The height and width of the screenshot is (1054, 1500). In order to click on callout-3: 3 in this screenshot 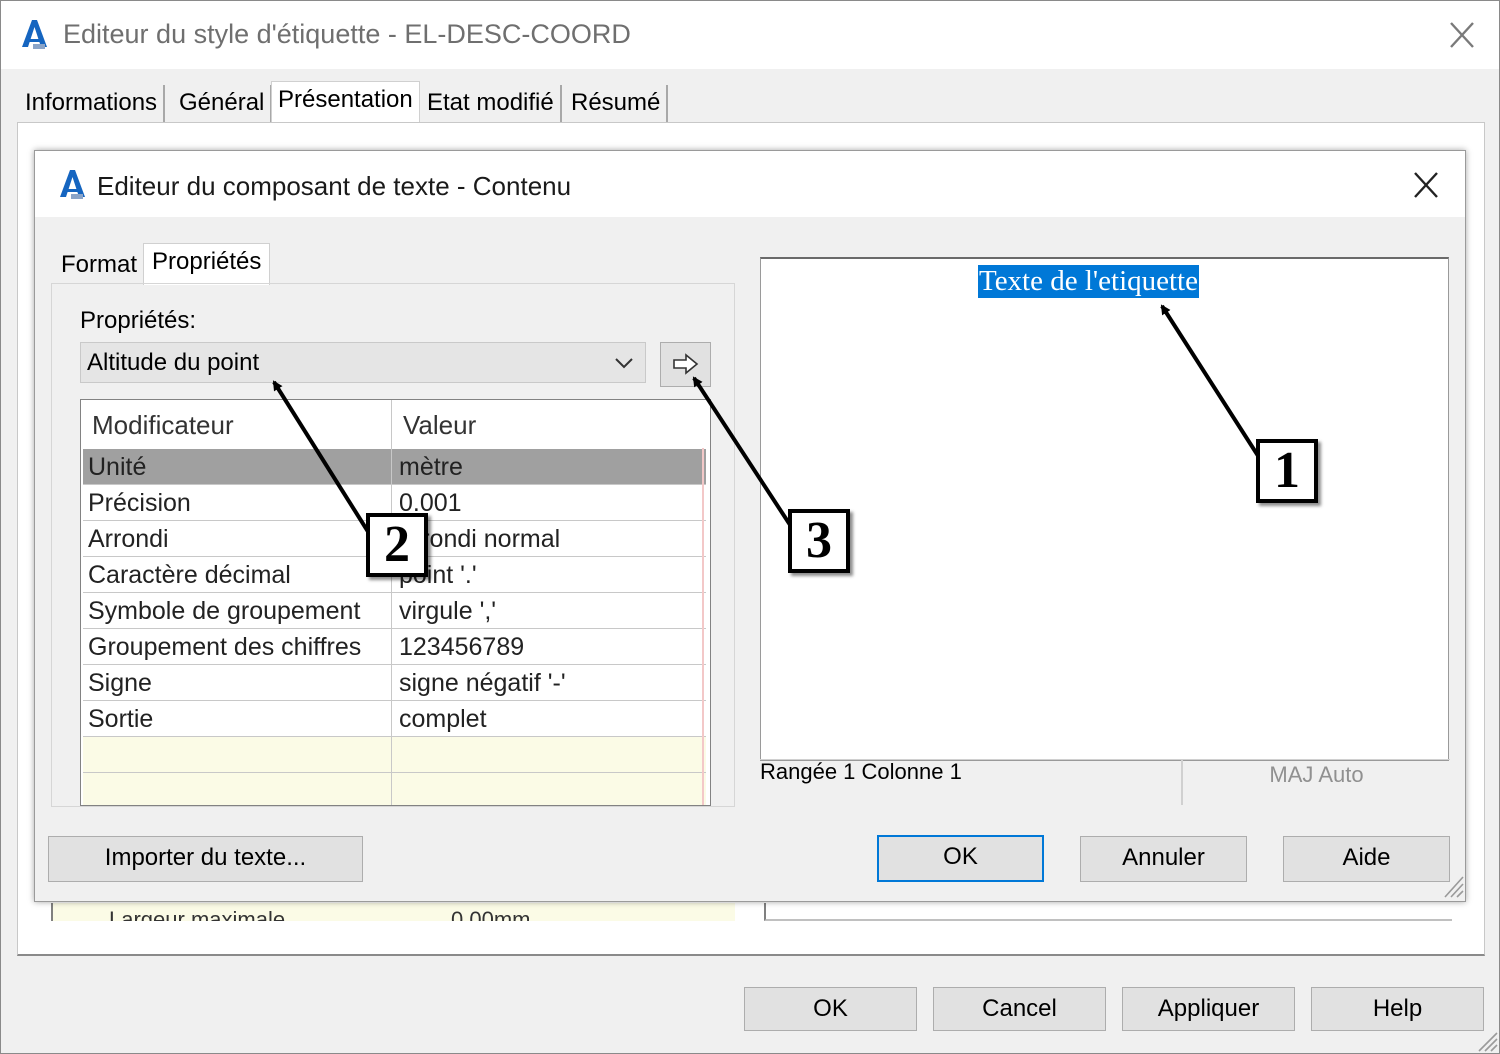, I will do `click(819, 541)`.